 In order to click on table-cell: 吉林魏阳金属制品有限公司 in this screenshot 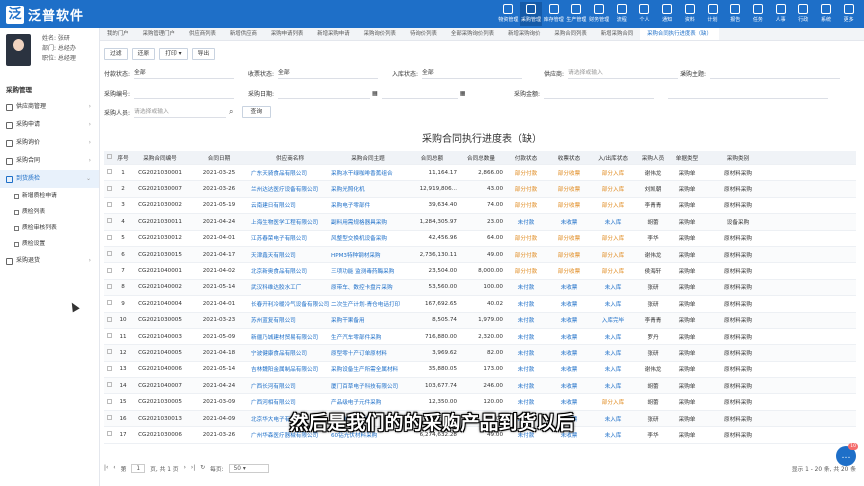, I will do `click(290, 369)`.